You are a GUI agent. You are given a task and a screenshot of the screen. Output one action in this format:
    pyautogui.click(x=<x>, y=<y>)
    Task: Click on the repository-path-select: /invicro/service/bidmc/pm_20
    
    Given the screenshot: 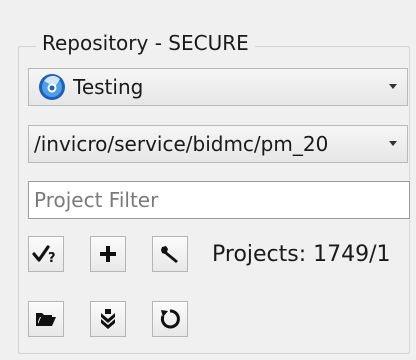 What is the action you would take?
    pyautogui.click(x=218, y=144)
    